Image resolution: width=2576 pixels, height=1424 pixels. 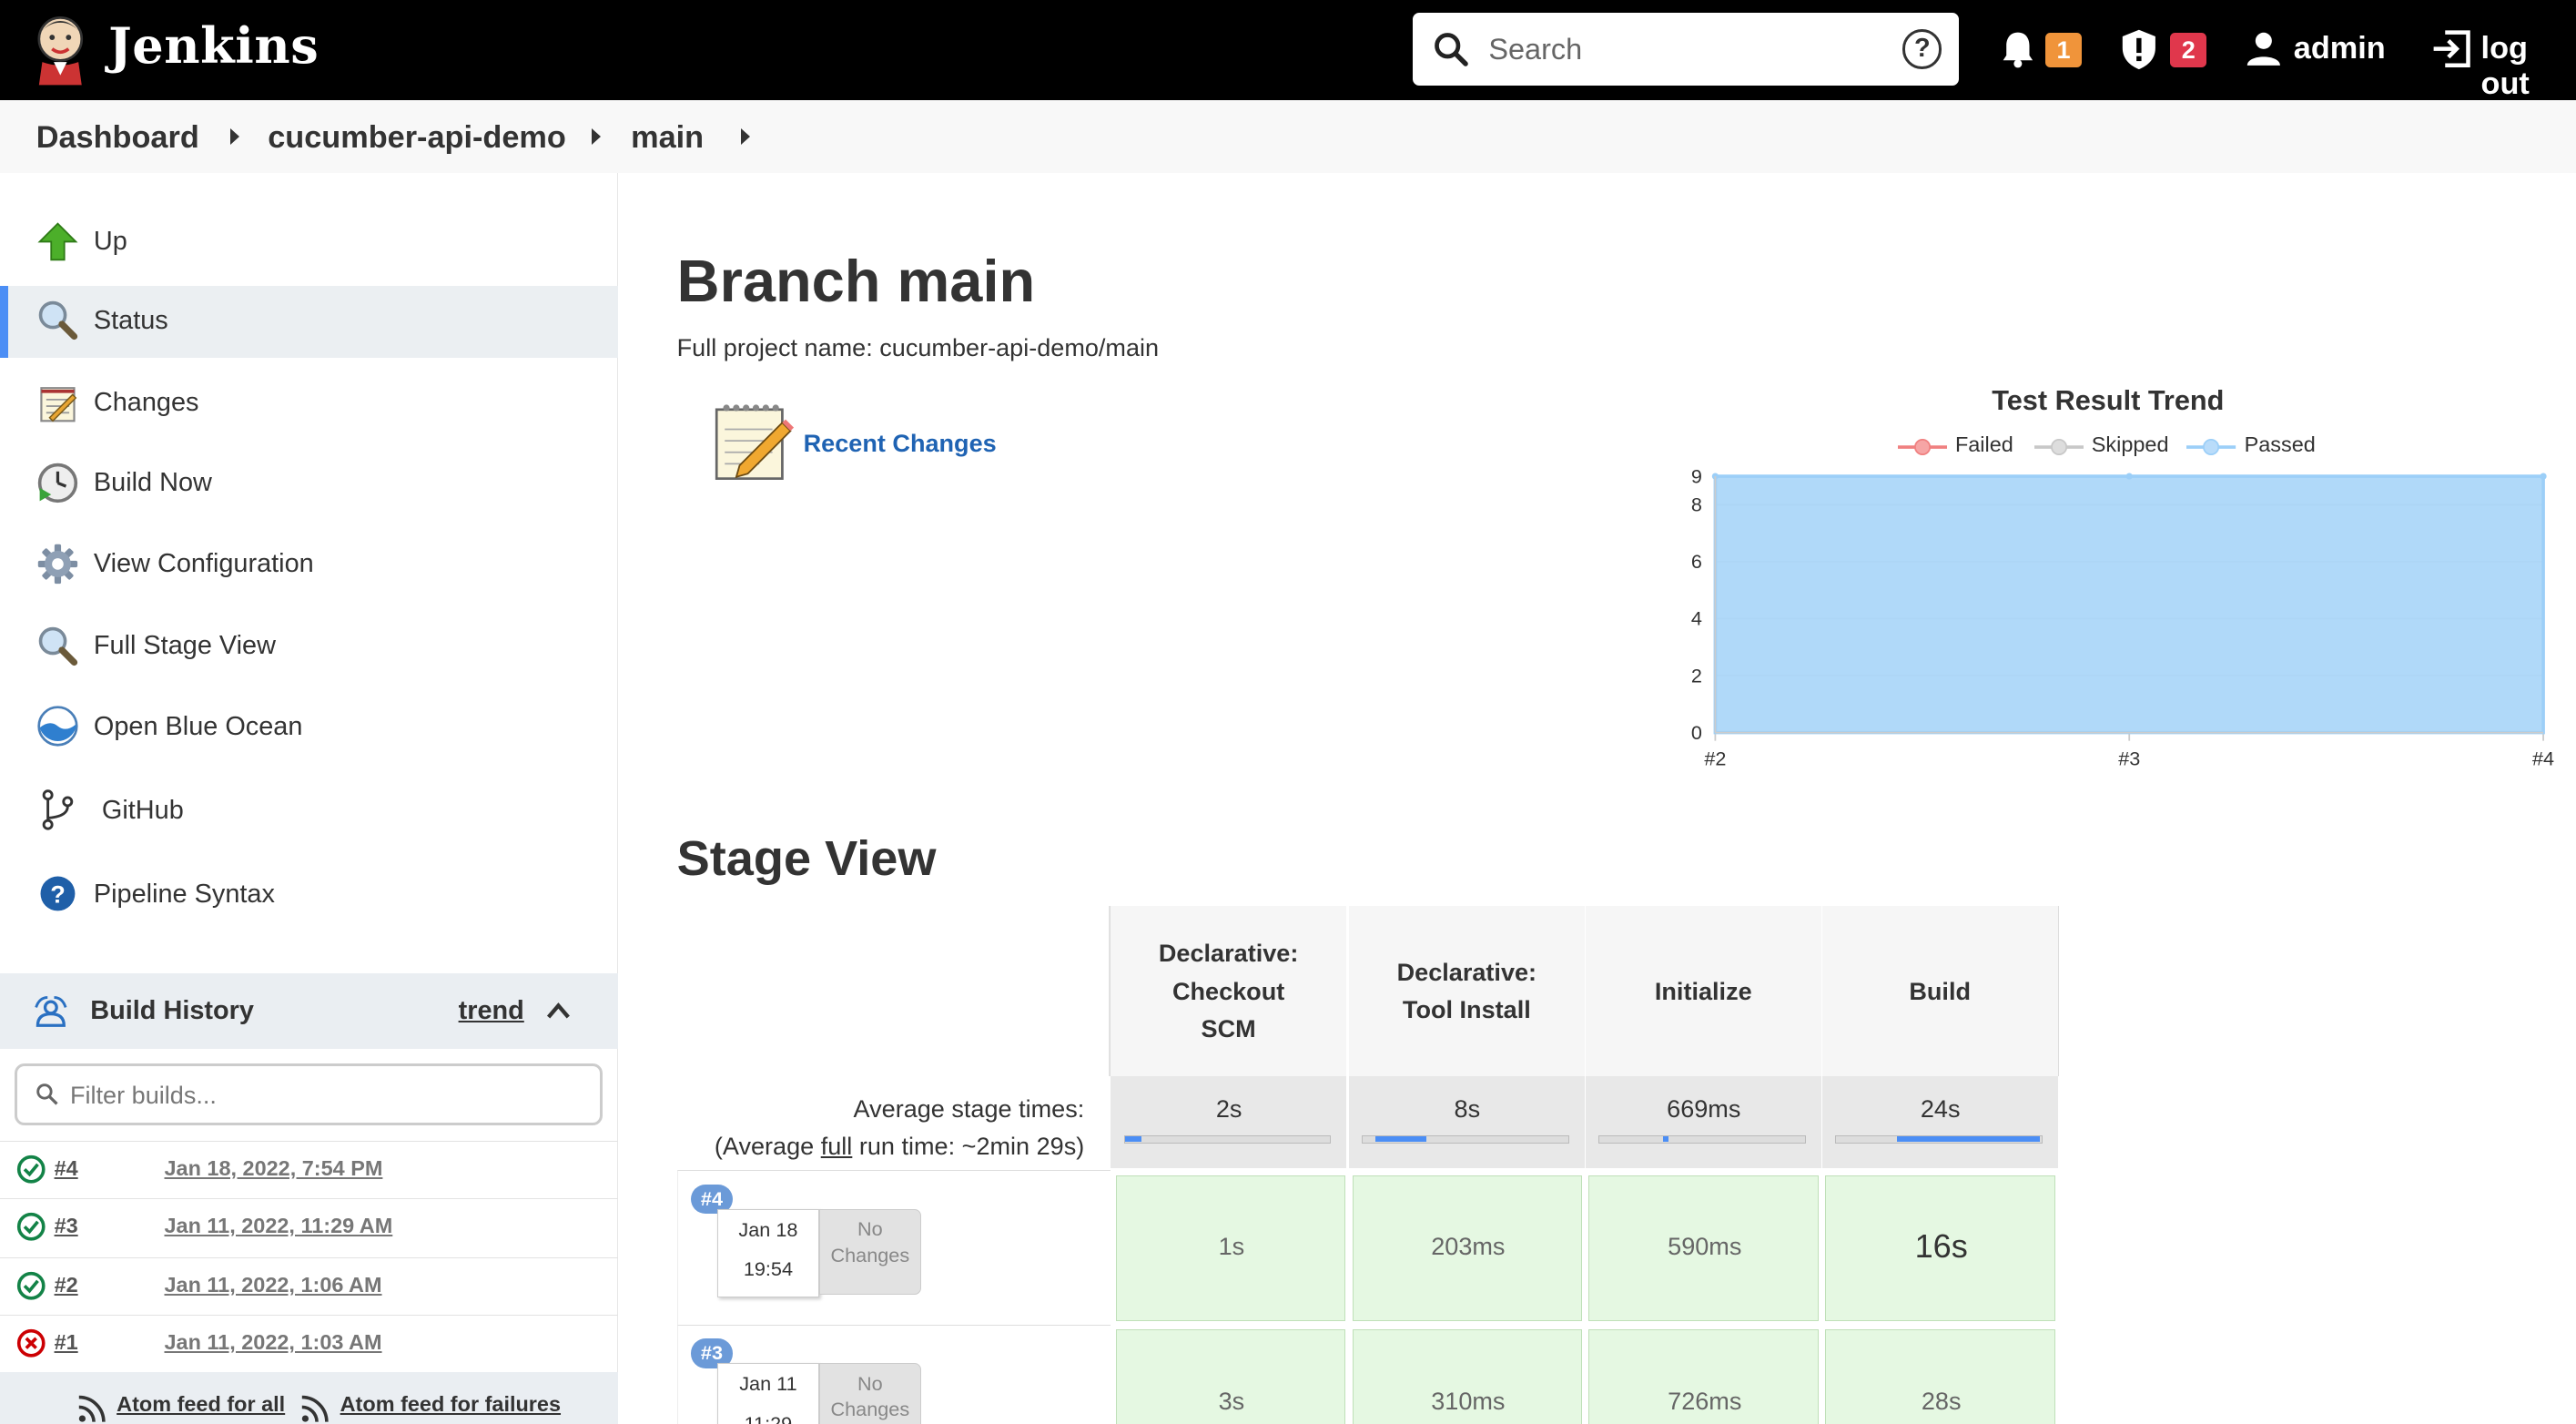 I want to click on y-tick-label: 9, so click(x=1696, y=476).